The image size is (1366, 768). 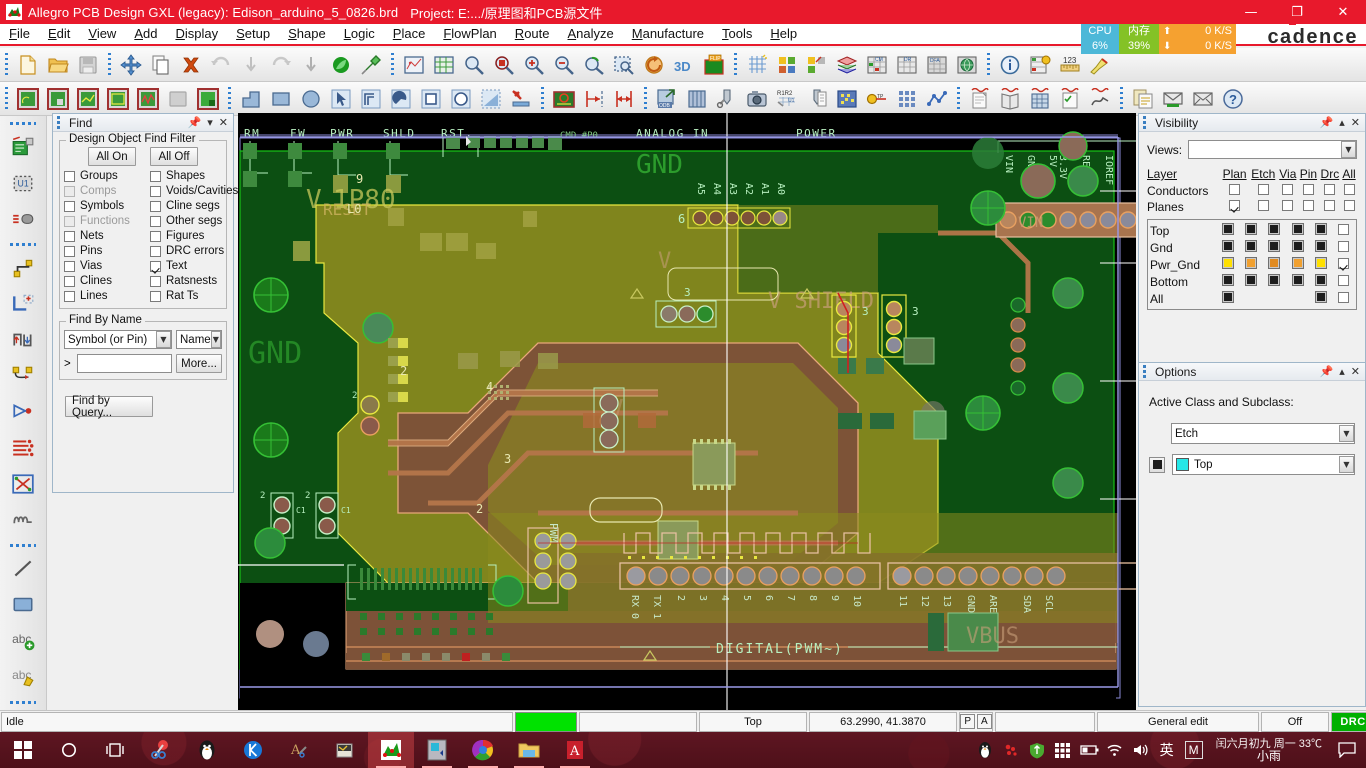 I want to click on mail-icon, so click(x=1173, y=99).